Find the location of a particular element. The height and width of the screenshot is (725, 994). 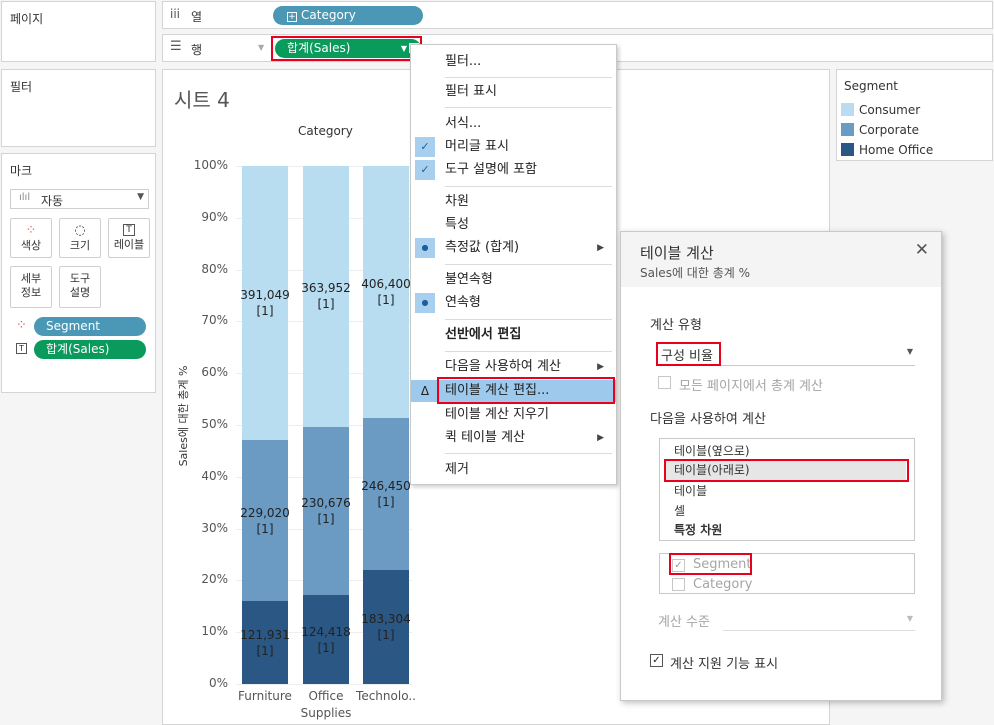

size-button: ◌ 크기 is located at coordinates (80, 238).